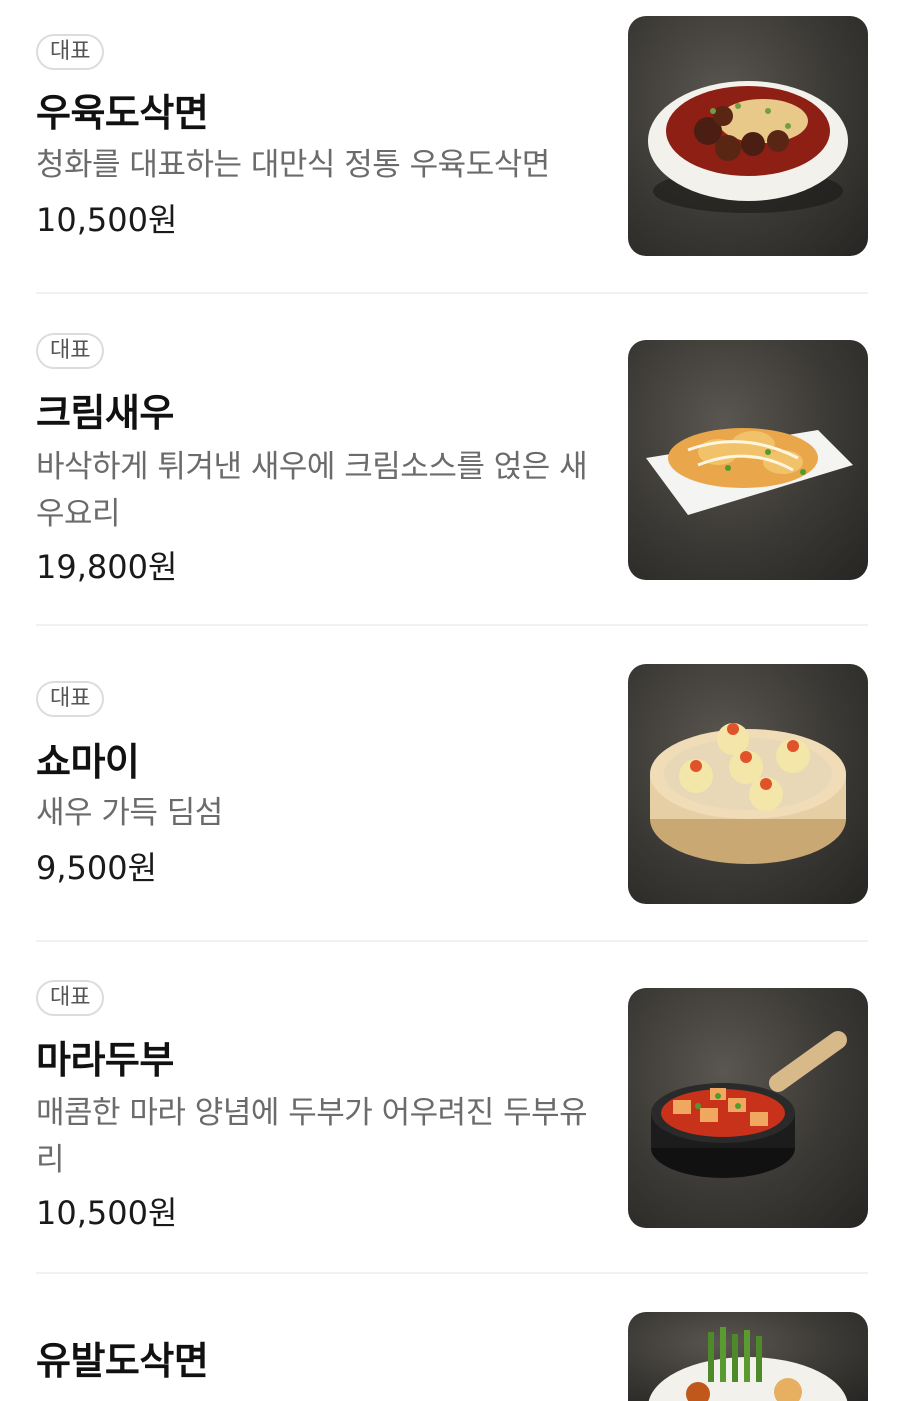 This screenshot has height=1401, width=900. What do you see at coordinates (293, 165) in the screenshot?
I see `menu-item-description: 청화를 대표하는 대만식 정통 우육도삭면` at bounding box center [293, 165].